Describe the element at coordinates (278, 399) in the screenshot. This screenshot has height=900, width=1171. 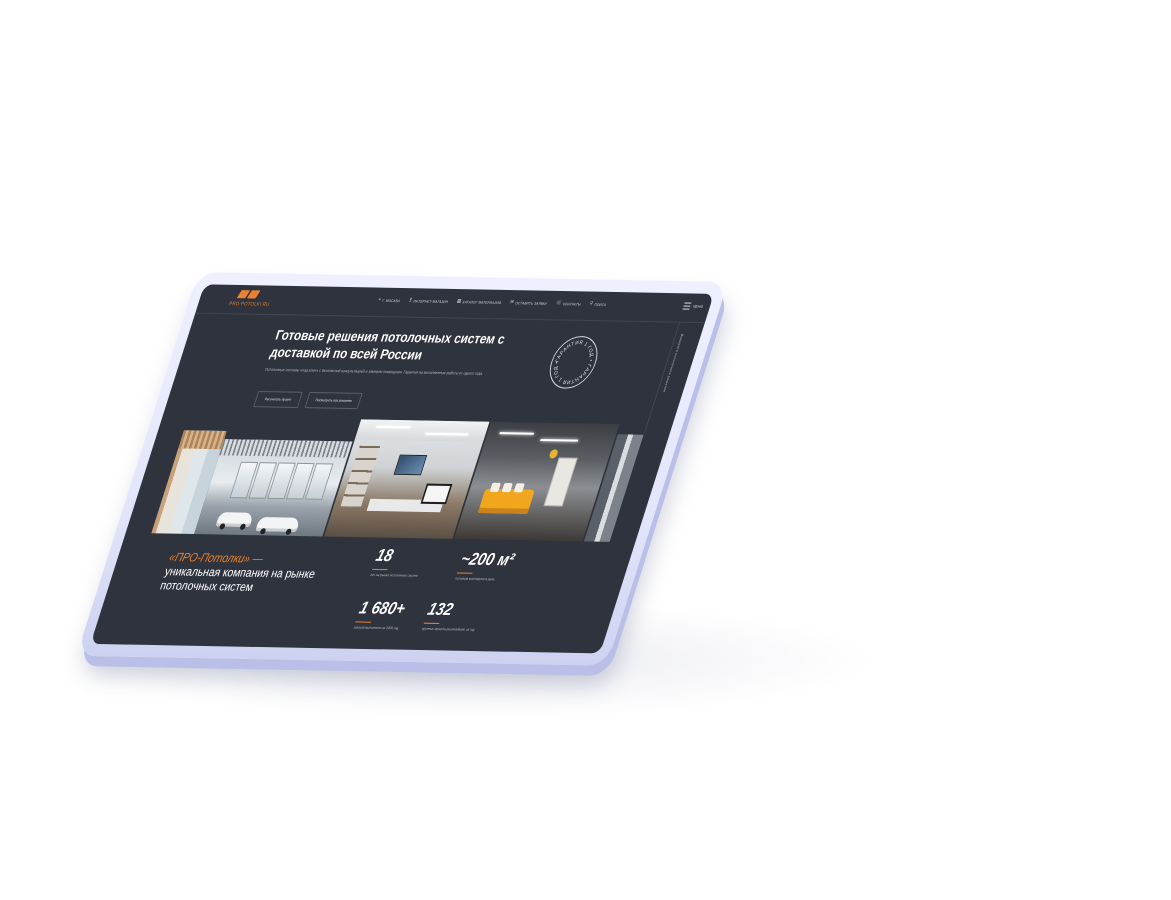
I see `calculate-project-button: Рассчитать проект` at that location.